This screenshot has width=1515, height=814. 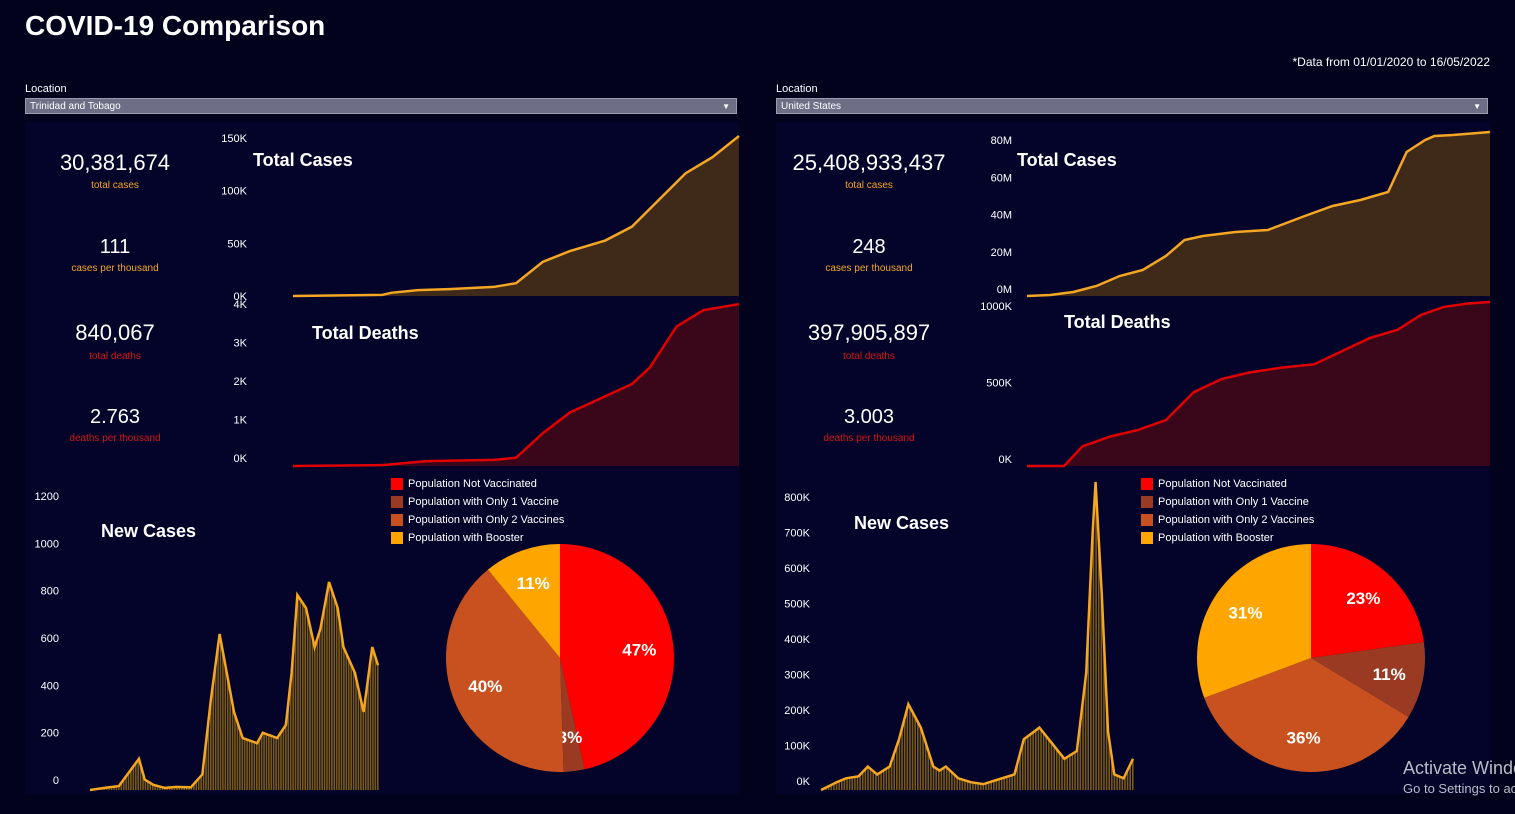 I want to click on page-title: COVID-19 Comparison, so click(x=175, y=25).